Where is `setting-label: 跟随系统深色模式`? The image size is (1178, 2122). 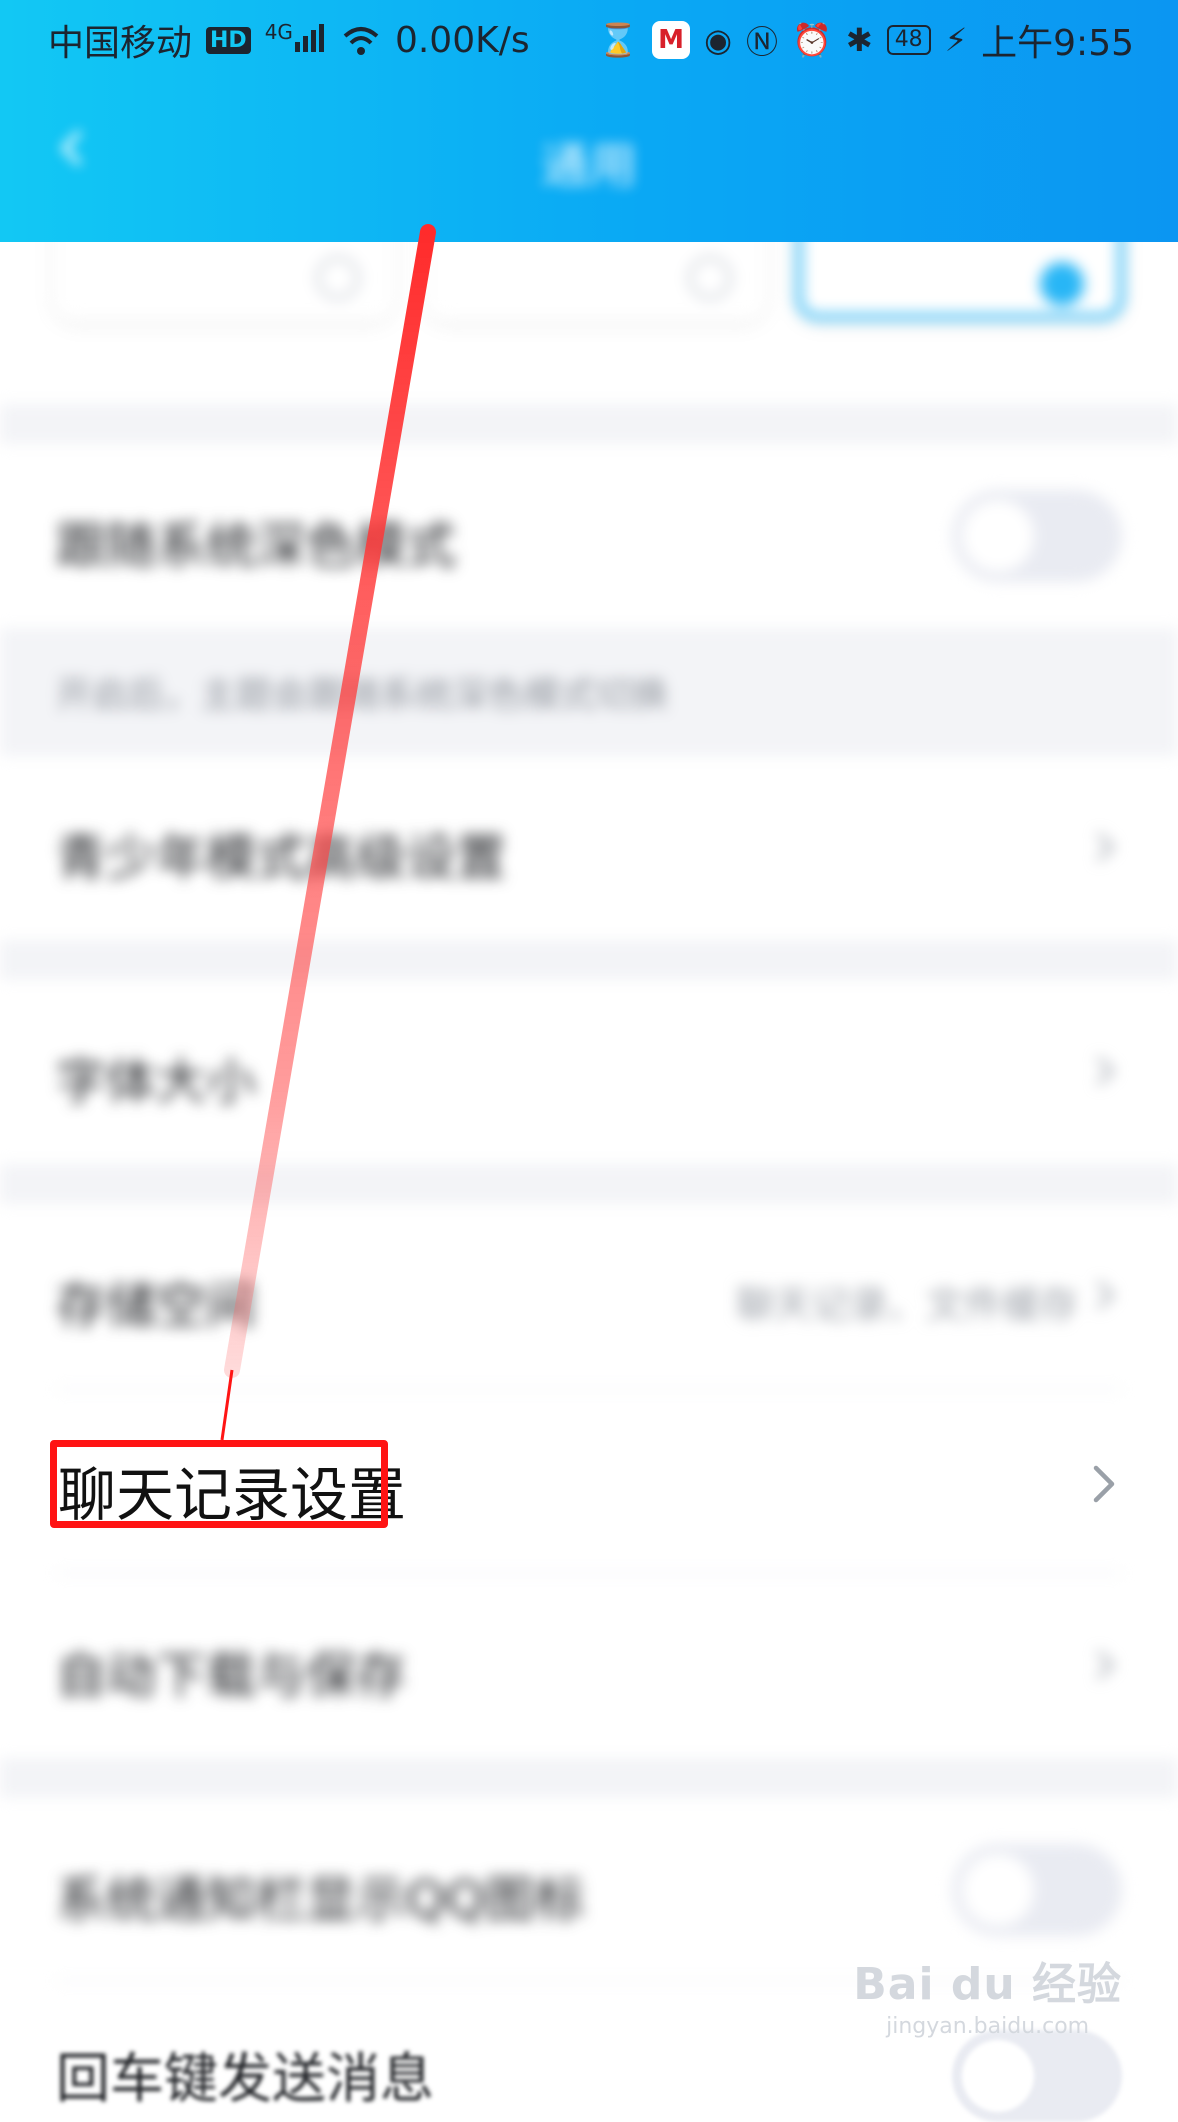
setting-label: 跟随系统深色模式 is located at coordinates (256, 546).